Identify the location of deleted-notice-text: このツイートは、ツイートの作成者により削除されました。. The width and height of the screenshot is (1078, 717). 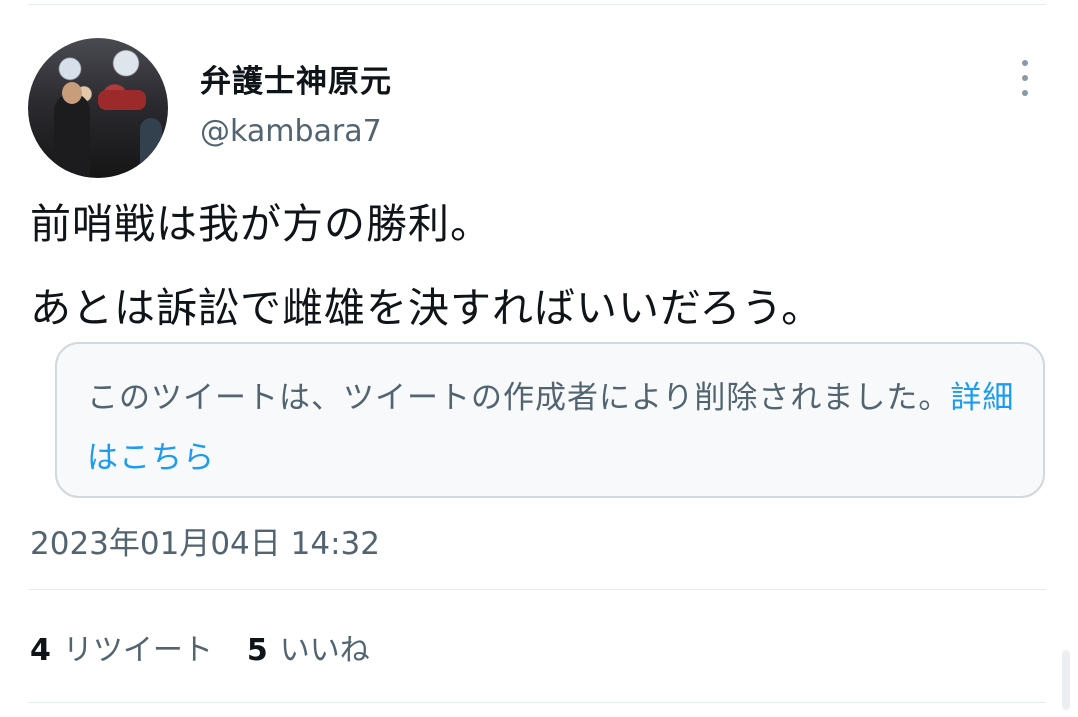
(519, 398).